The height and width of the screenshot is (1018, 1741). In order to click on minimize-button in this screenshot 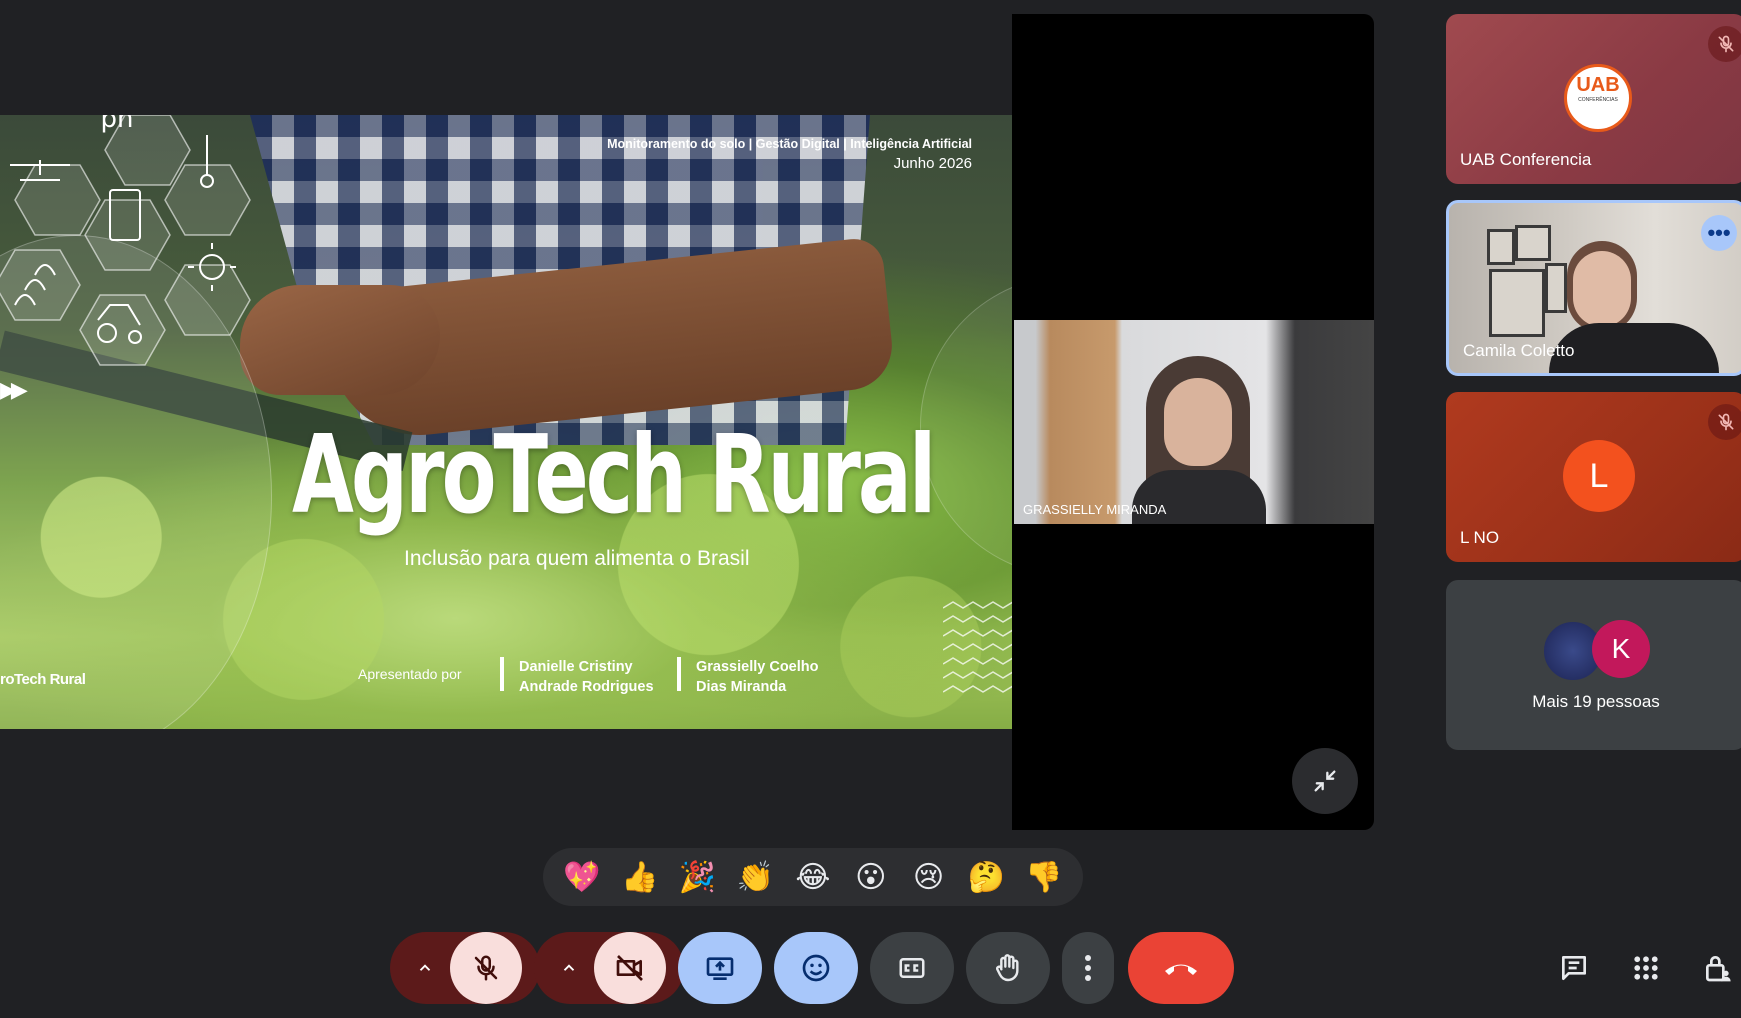, I will do `click(1325, 781)`.